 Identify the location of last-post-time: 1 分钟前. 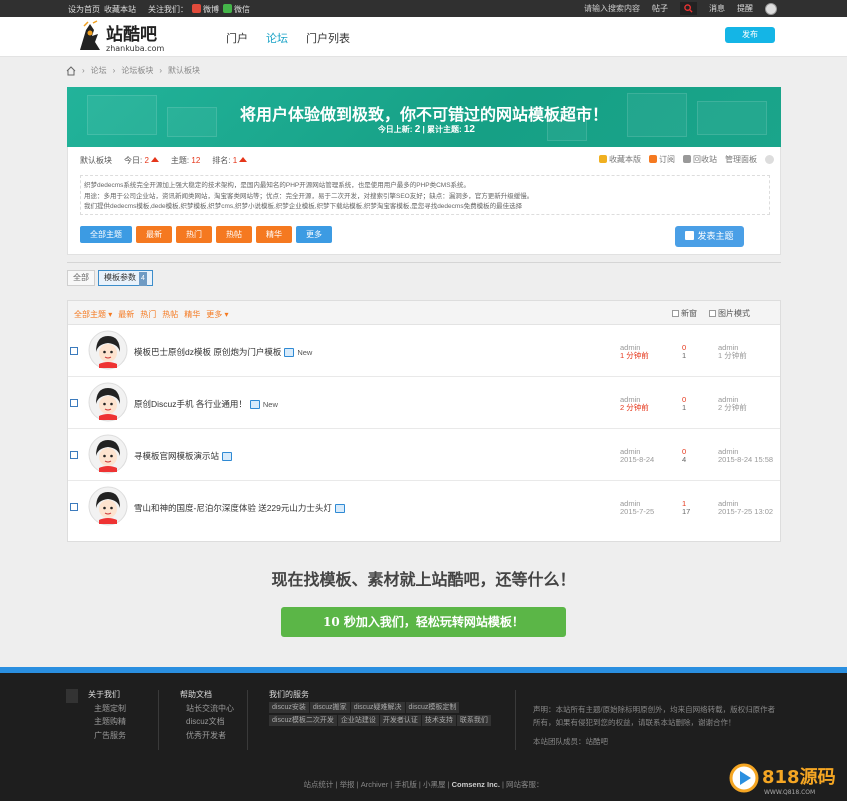
(732, 355).